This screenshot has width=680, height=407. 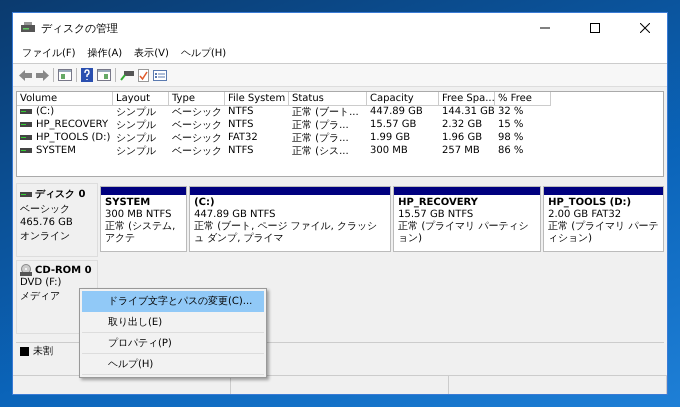 I want to click on disk-management-icon, so click(x=28, y=28).